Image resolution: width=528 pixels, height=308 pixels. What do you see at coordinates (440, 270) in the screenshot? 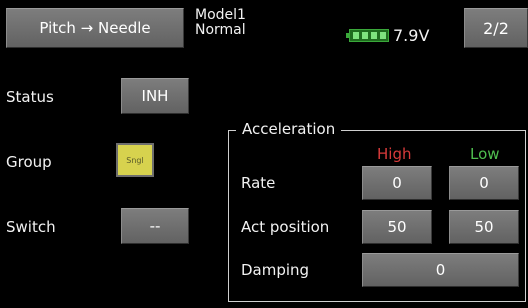
I see `damping-button: 0` at bounding box center [440, 270].